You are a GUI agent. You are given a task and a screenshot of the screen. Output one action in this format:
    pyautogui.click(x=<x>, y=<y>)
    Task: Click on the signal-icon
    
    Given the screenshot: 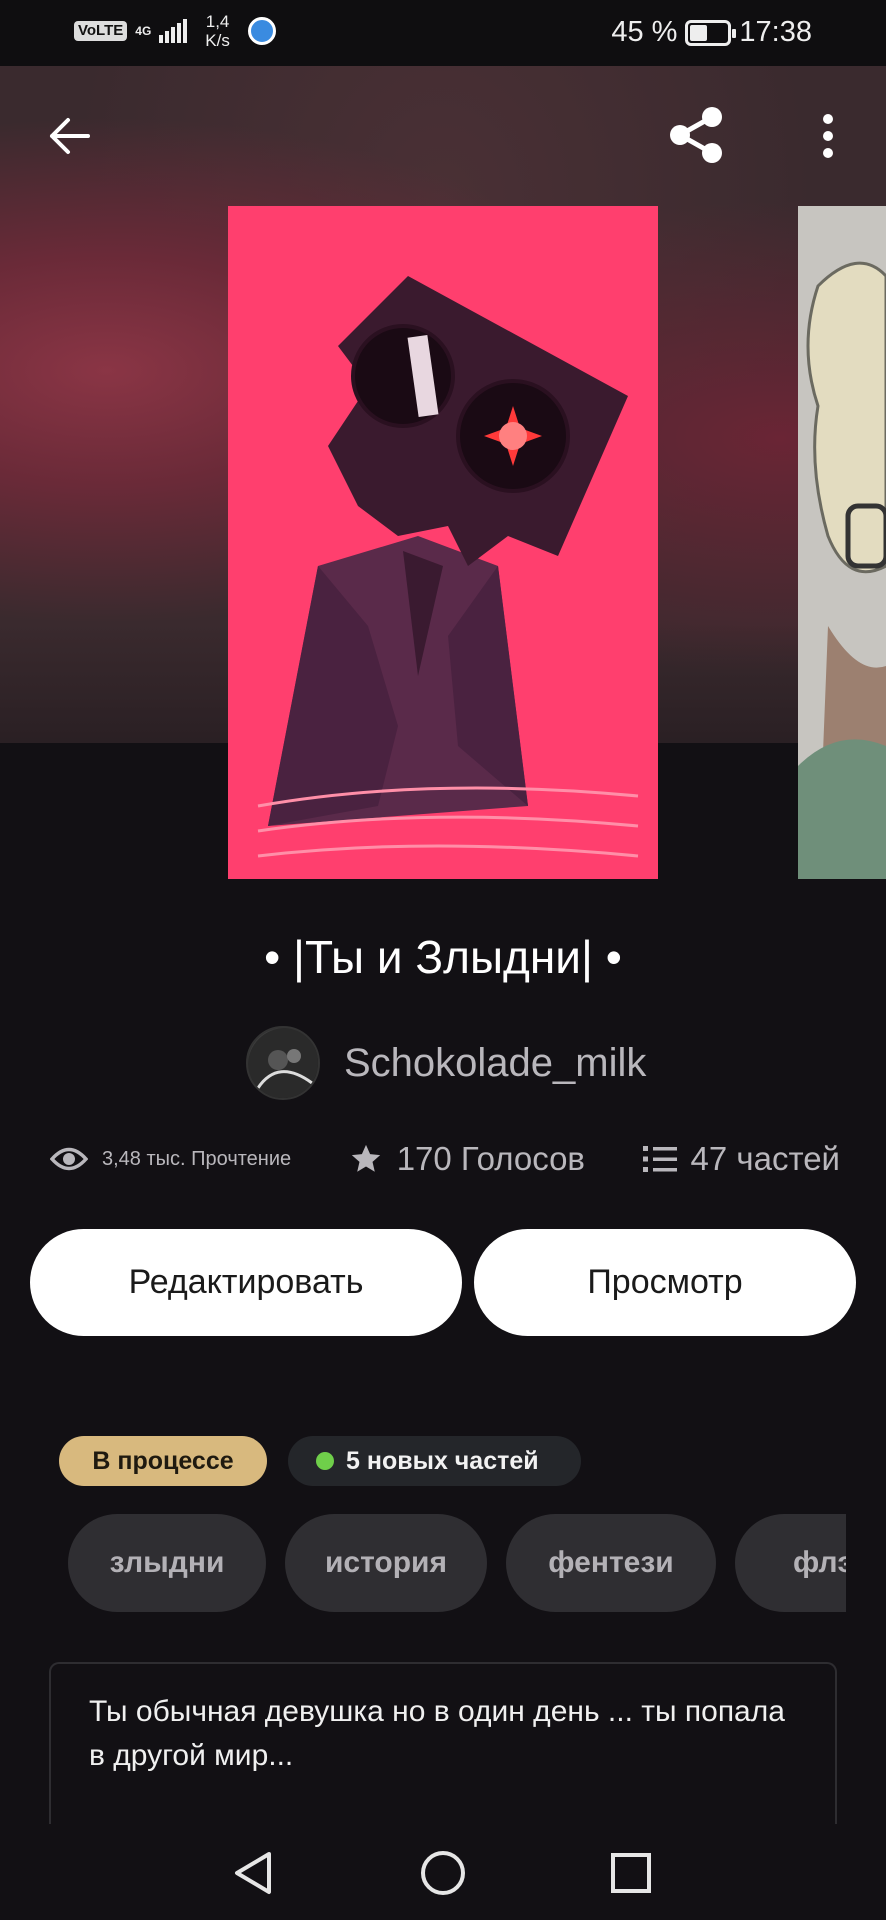 What is the action you would take?
    pyautogui.click(x=173, y=31)
    